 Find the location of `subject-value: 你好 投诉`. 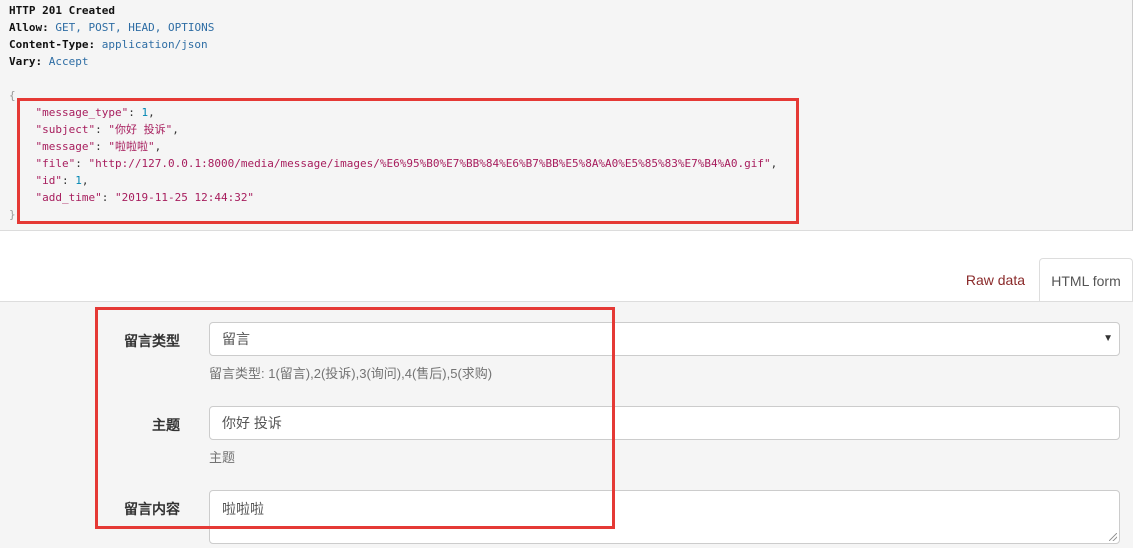

subject-value: 你好 投诉 is located at coordinates (252, 423).